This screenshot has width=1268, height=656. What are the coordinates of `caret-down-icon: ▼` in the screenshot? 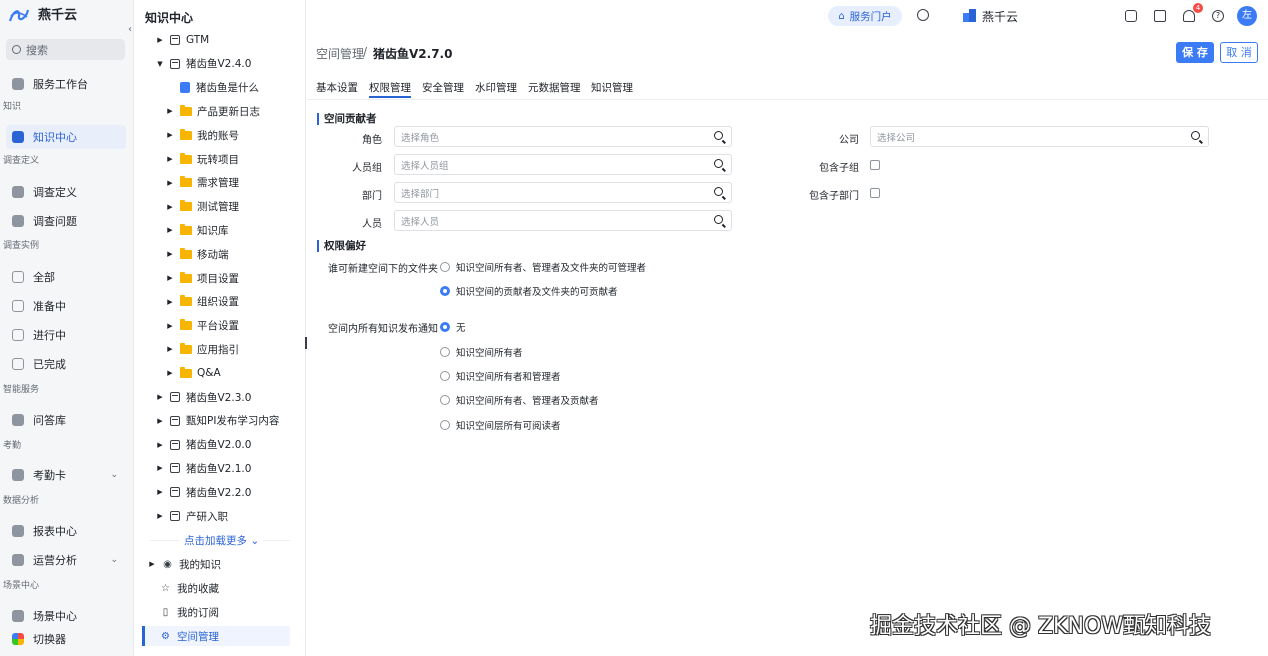 It's located at (160, 64).